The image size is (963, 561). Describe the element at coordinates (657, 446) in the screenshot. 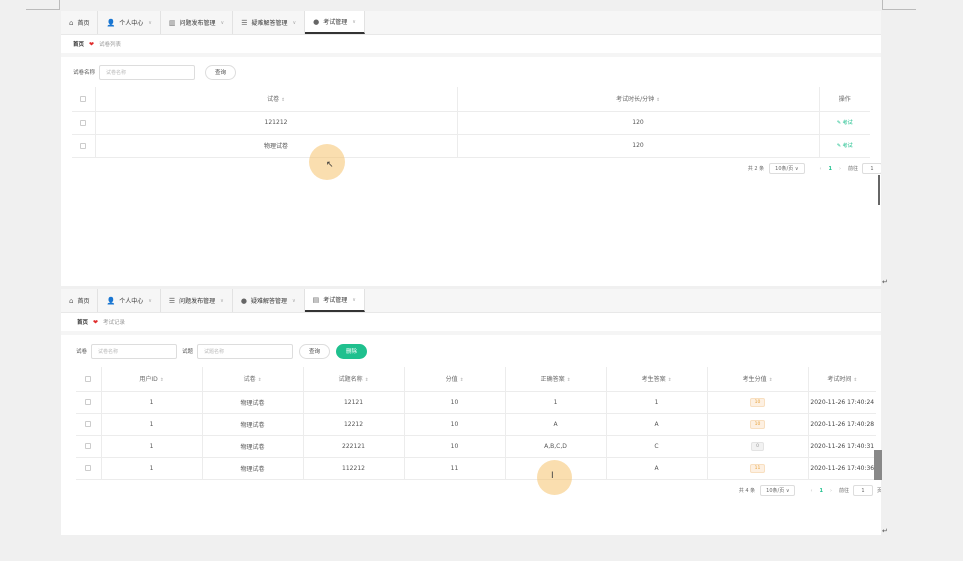

I see `cell-student-answer: C` at that location.